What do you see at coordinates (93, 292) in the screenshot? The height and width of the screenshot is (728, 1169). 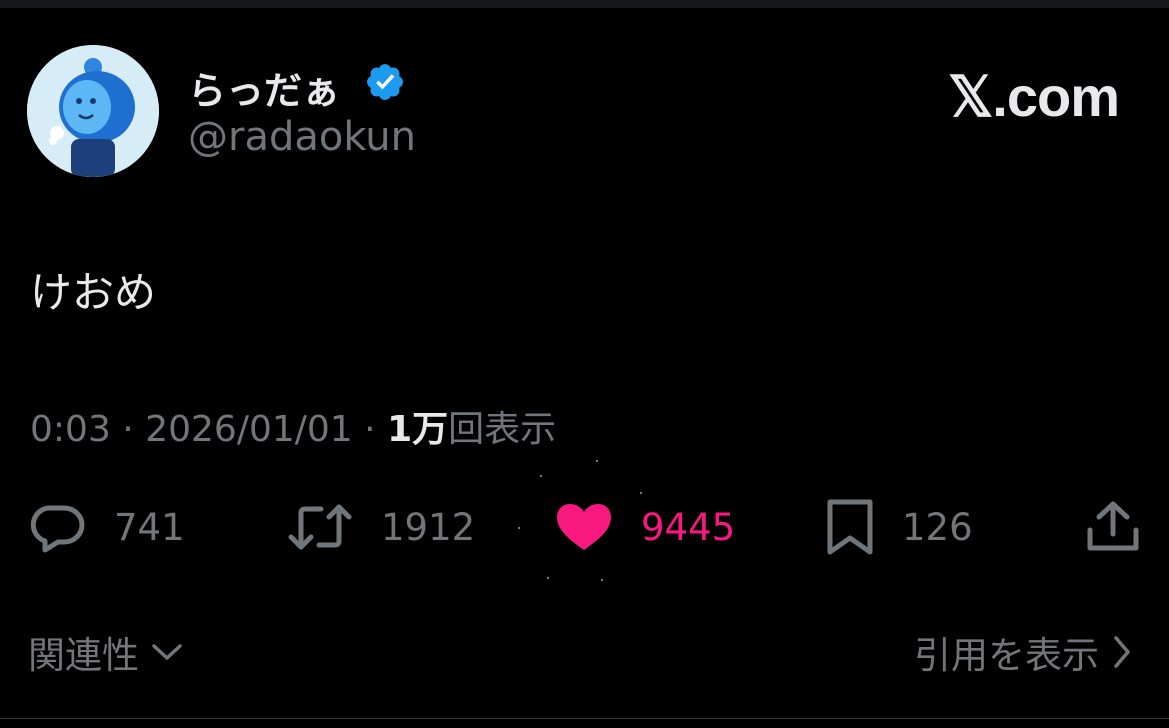 I see `tweet-text: けおめ` at bounding box center [93, 292].